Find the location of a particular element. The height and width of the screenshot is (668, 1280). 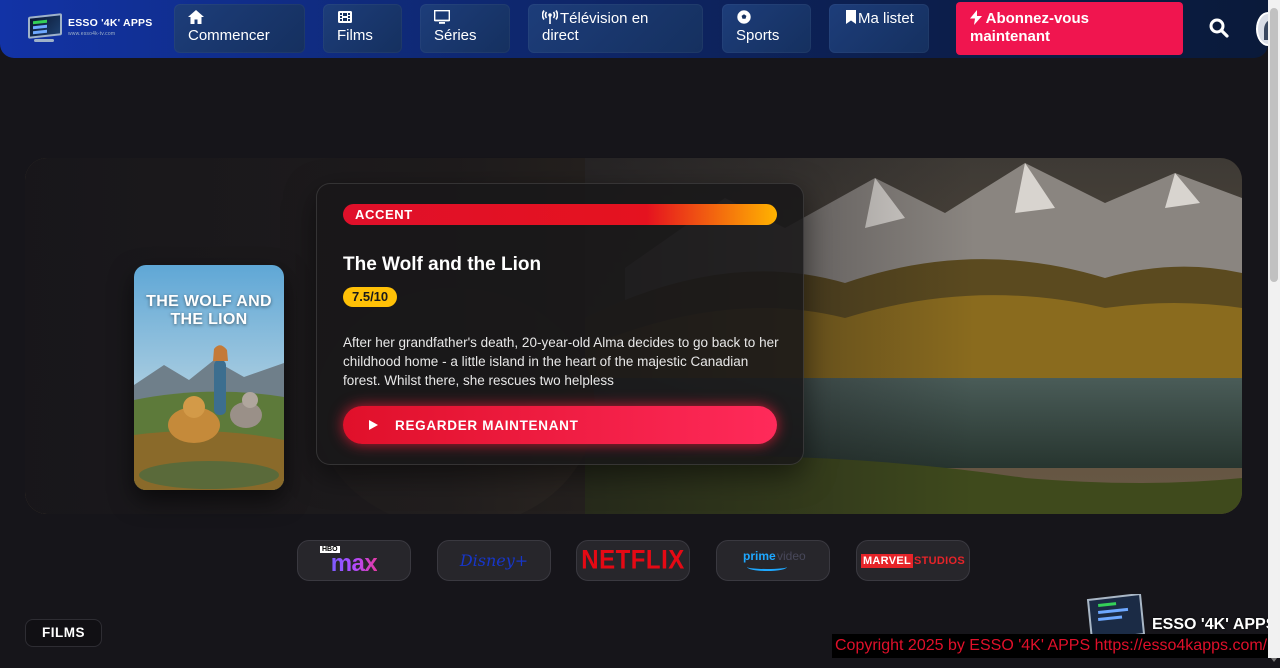

provider-logo-subtext: STUDIOS is located at coordinates (940, 560).